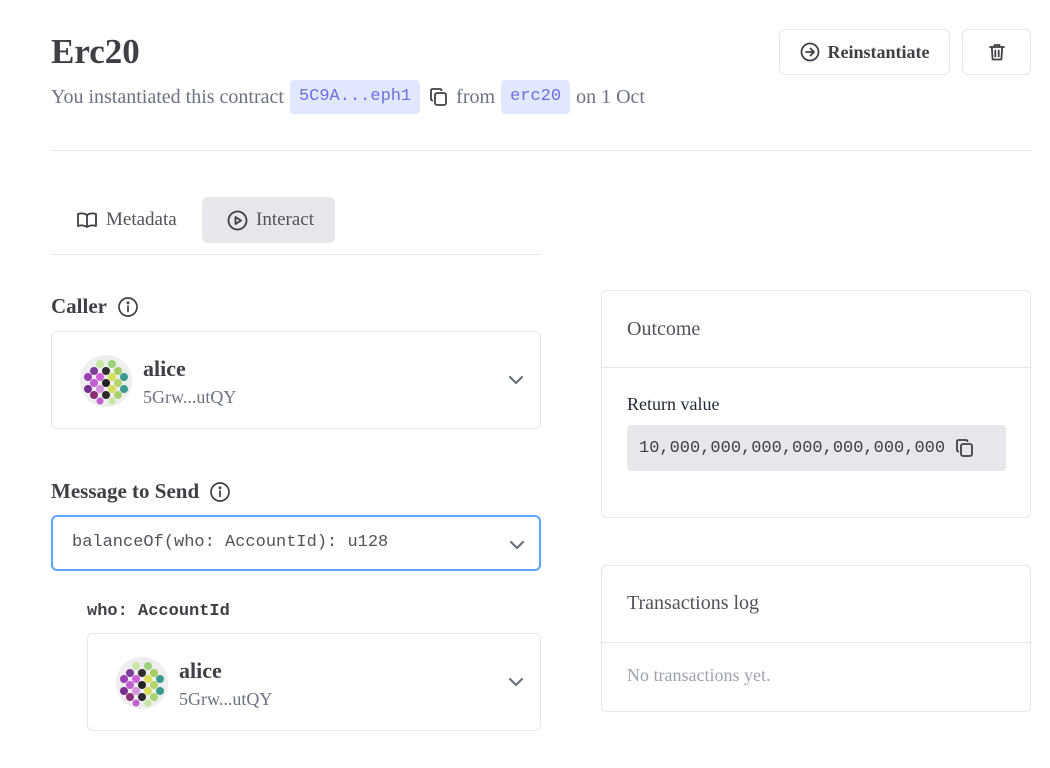 This screenshot has height=768, width=1050. I want to click on caller-label: Caller, so click(95, 306).